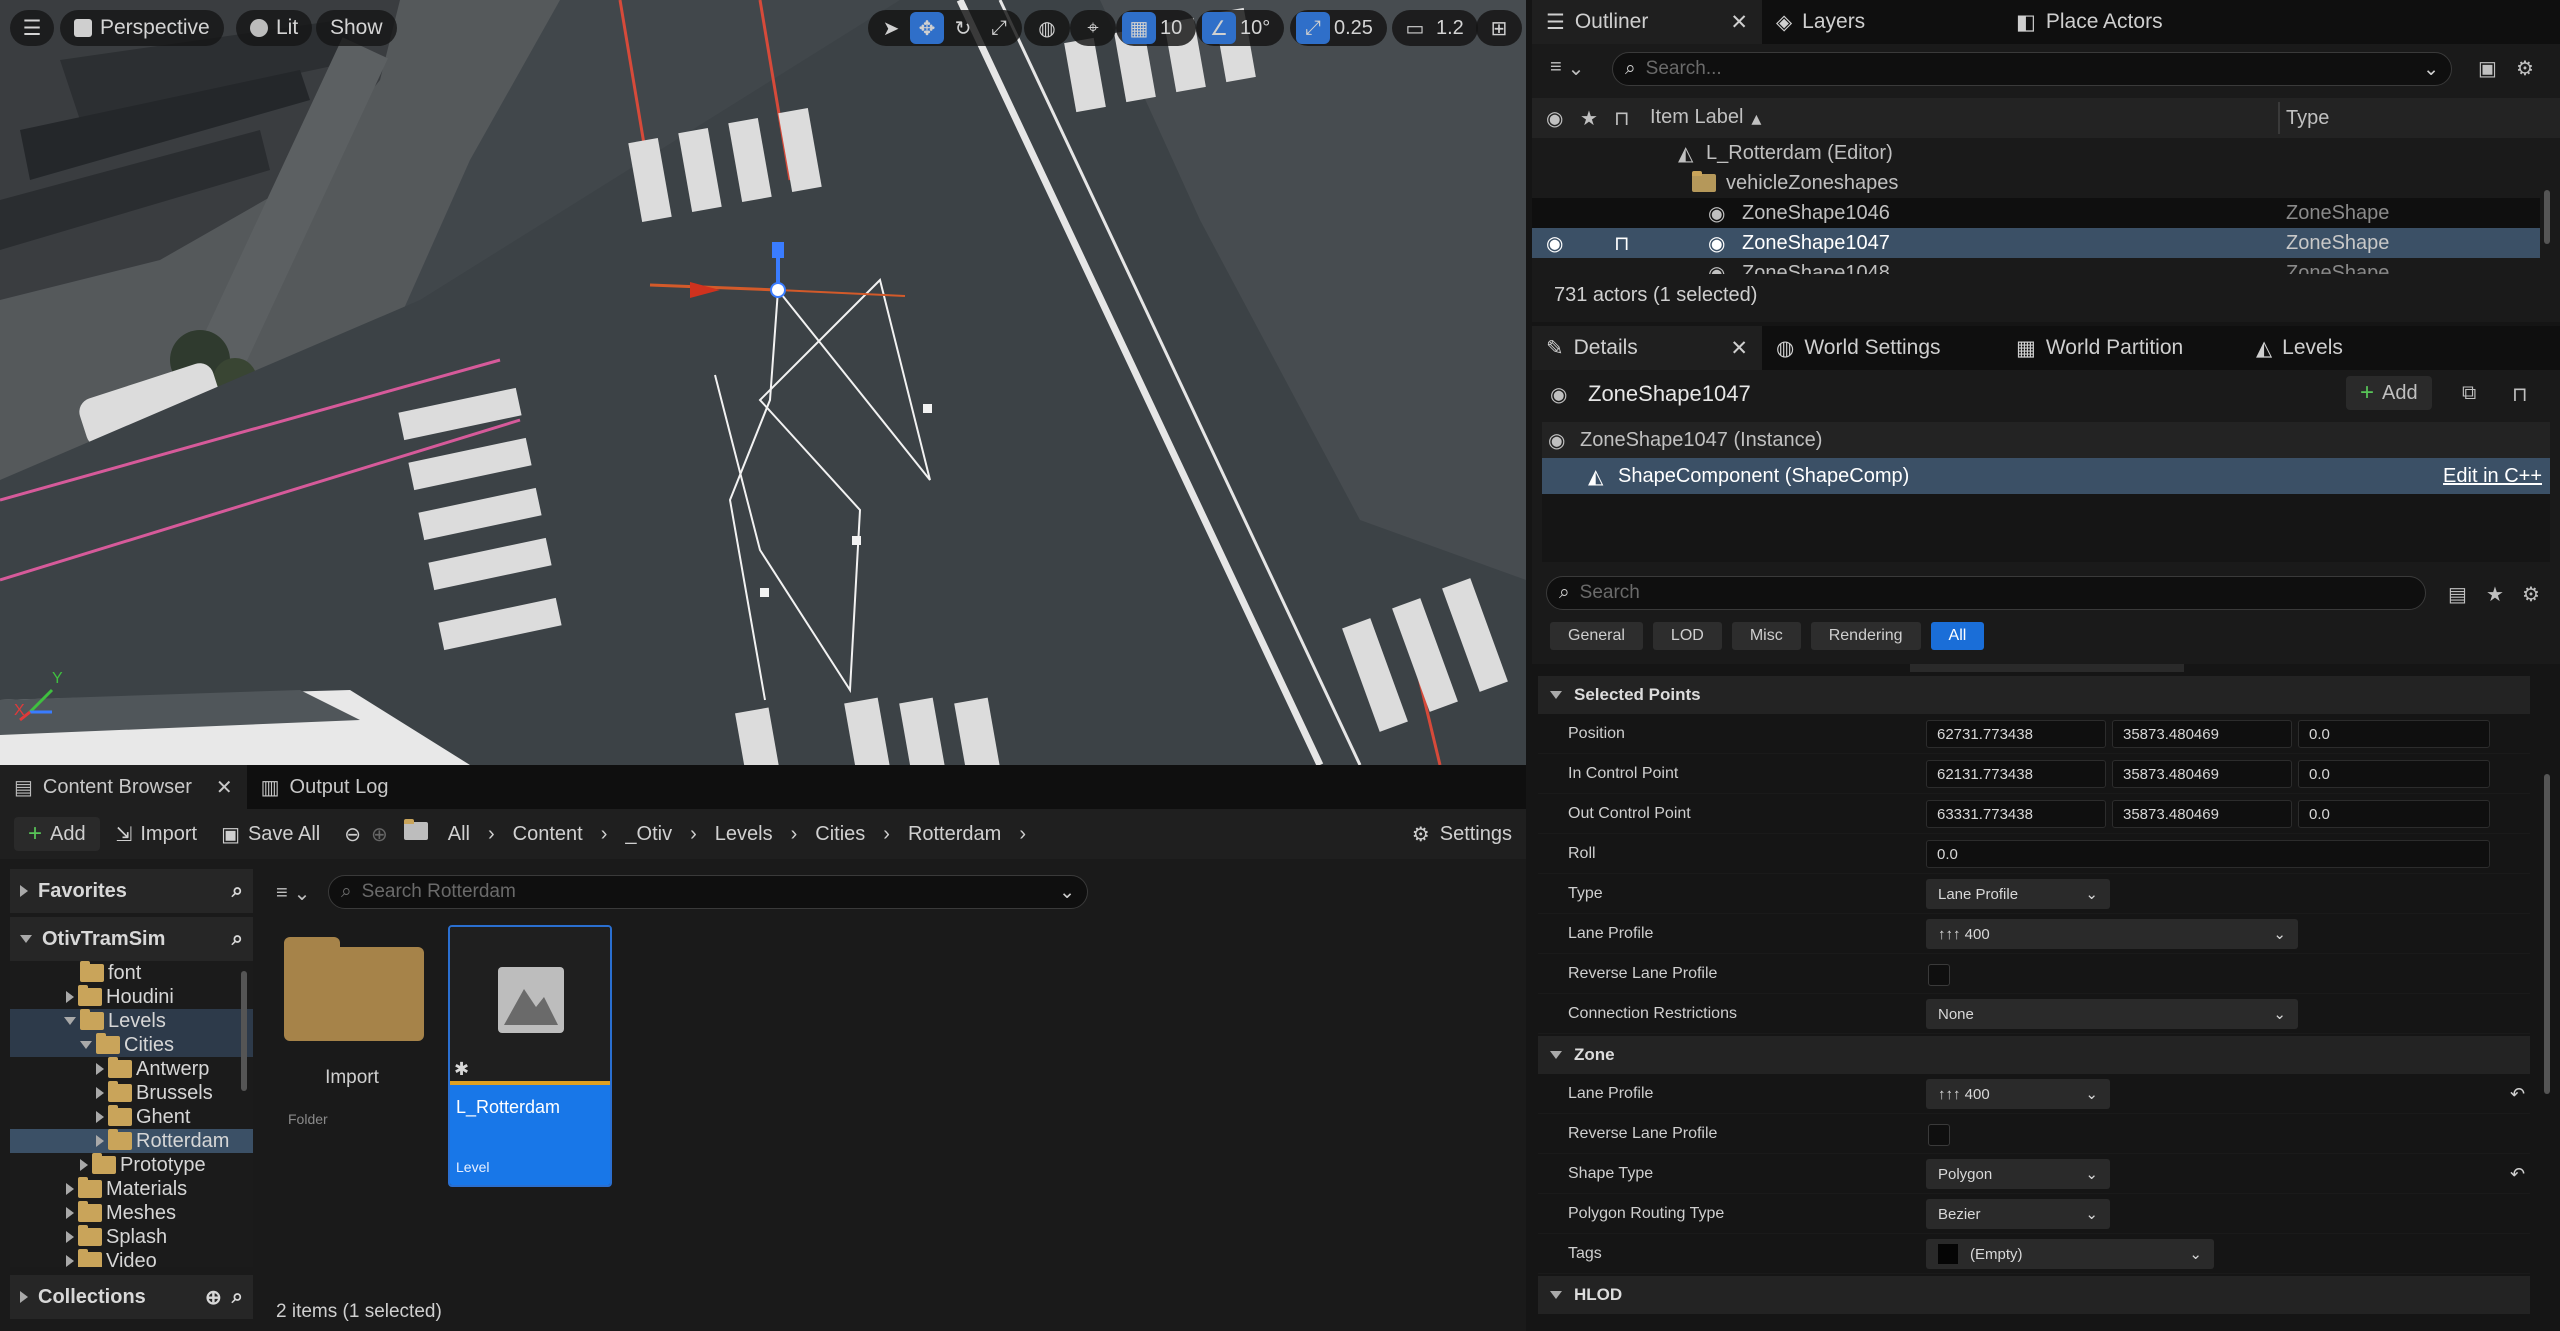 The height and width of the screenshot is (1331, 2560). Describe the element at coordinates (2032, 69) in the screenshot. I see `outliner-search-input: ⌕ Search... ⌄` at that location.